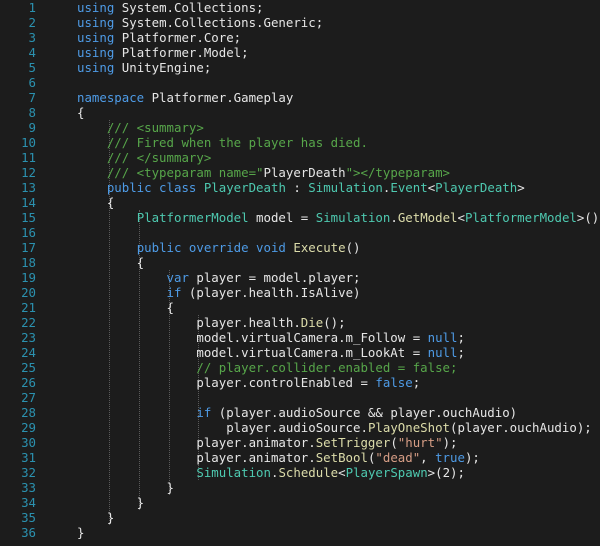 This screenshot has width=600, height=546. What do you see at coordinates (308, 472) in the screenshot?
I see `code-token: Schedule` at bounding box center [308, 472].